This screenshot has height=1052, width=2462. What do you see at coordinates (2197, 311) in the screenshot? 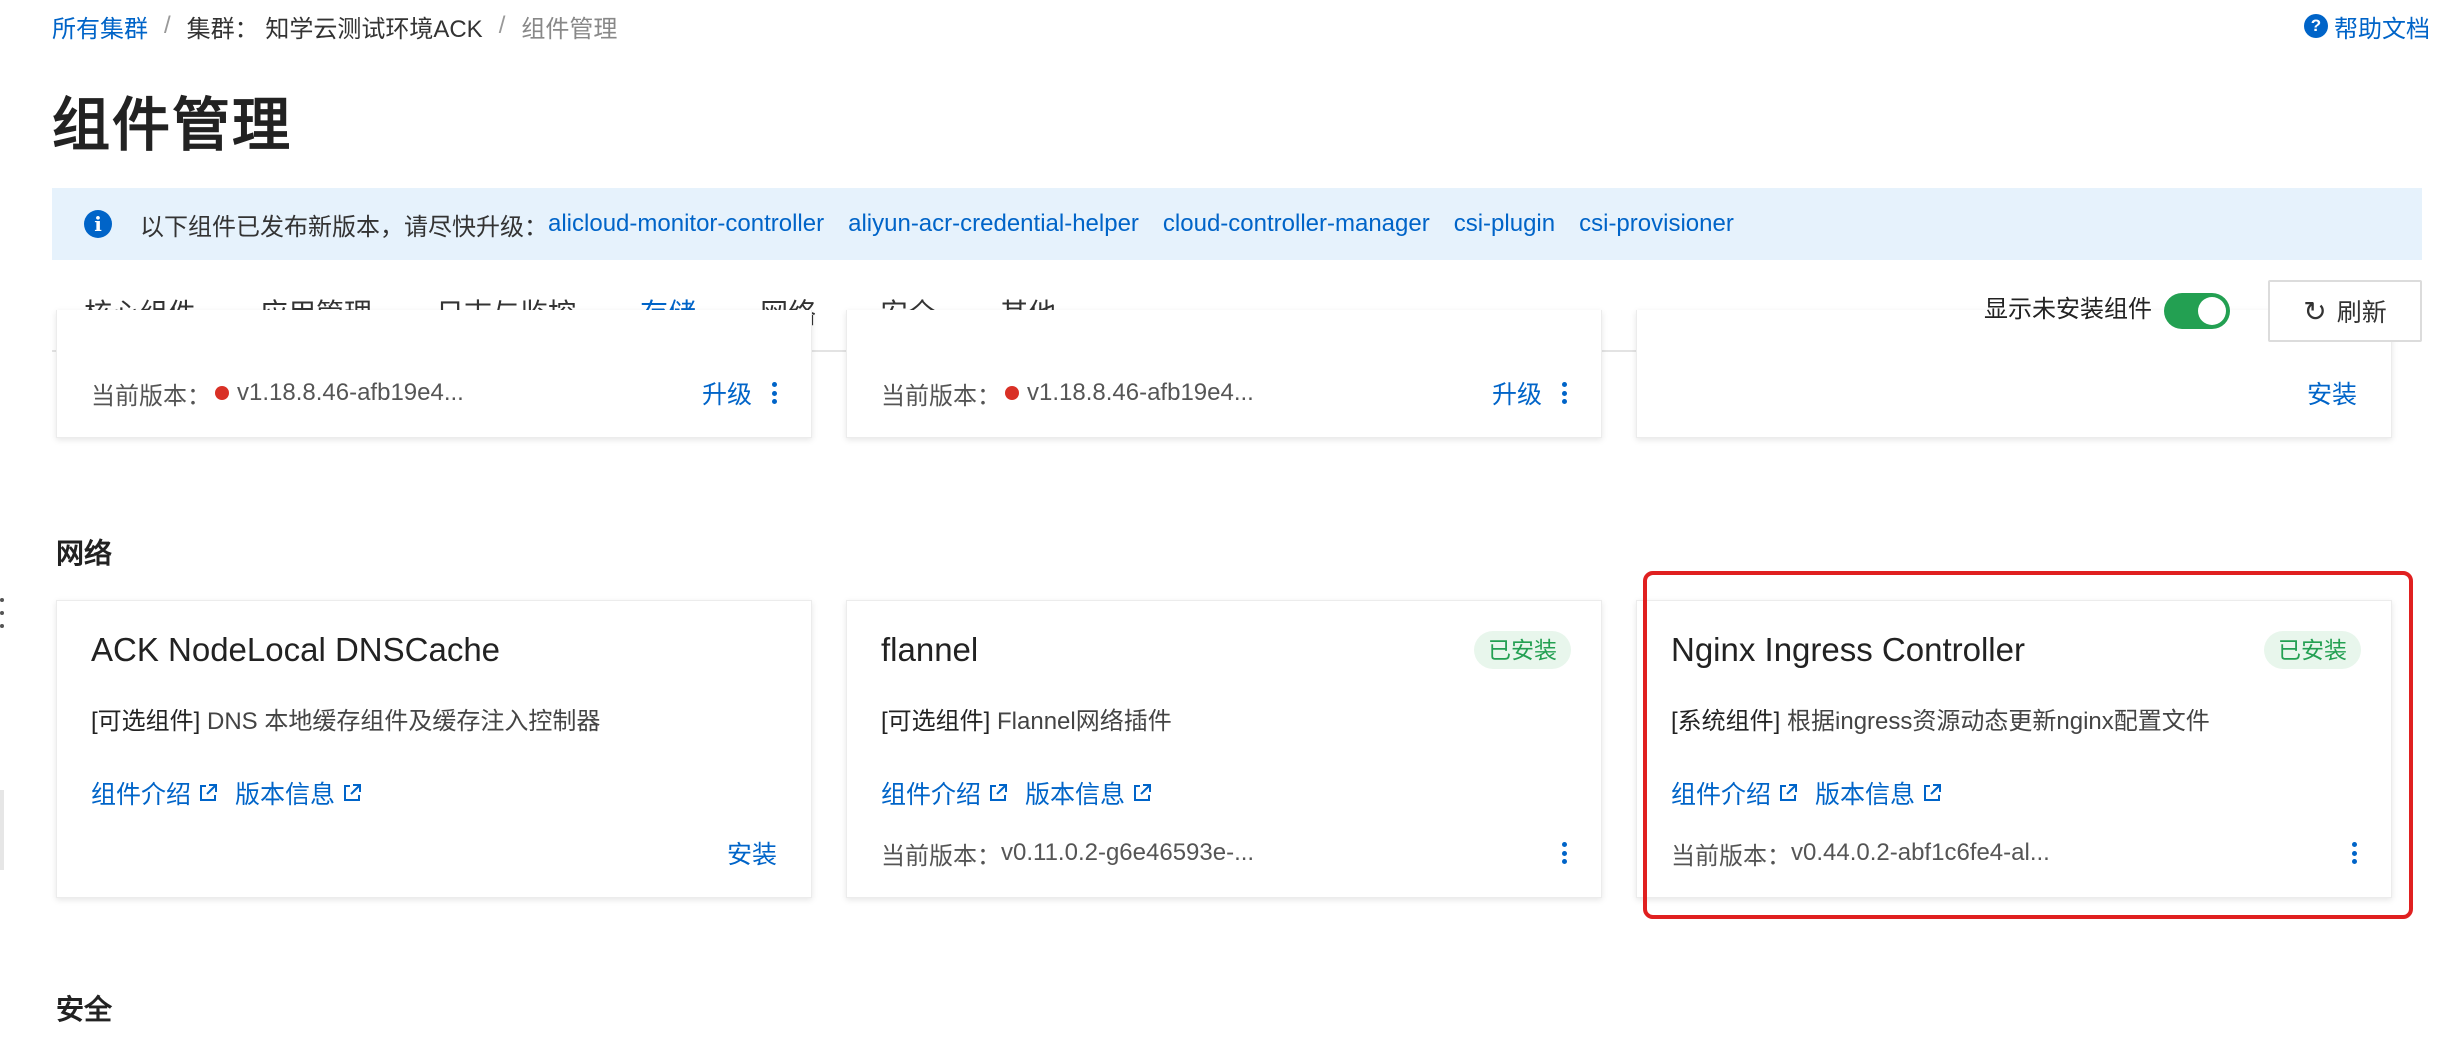
I see `show-uninstalled-toggle` at bounding box center [2197, 311].